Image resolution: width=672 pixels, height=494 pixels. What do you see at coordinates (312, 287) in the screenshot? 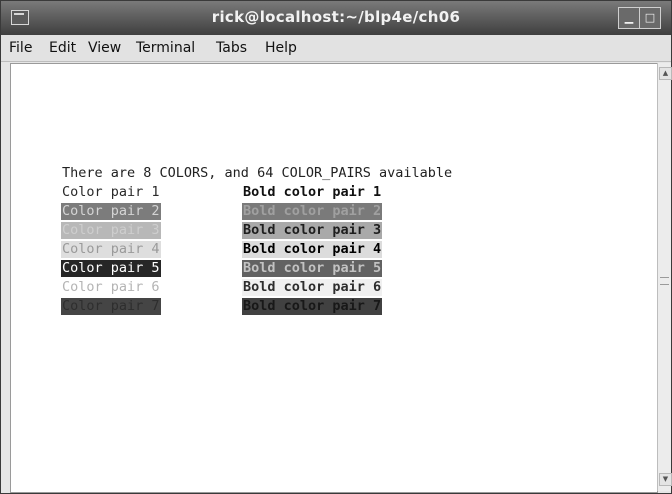
I see `bold-color-pair-6: Bold color pair 6` at bounding box center [312, 287].